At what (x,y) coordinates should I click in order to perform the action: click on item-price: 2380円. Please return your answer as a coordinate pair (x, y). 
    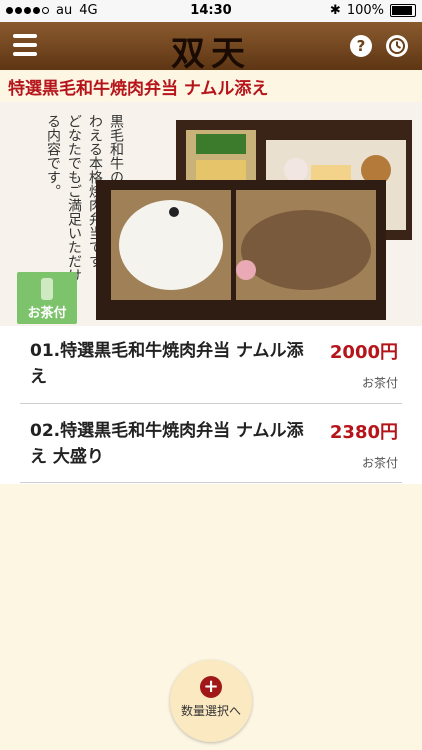
    Looking at the image, I should click on (363, 432).